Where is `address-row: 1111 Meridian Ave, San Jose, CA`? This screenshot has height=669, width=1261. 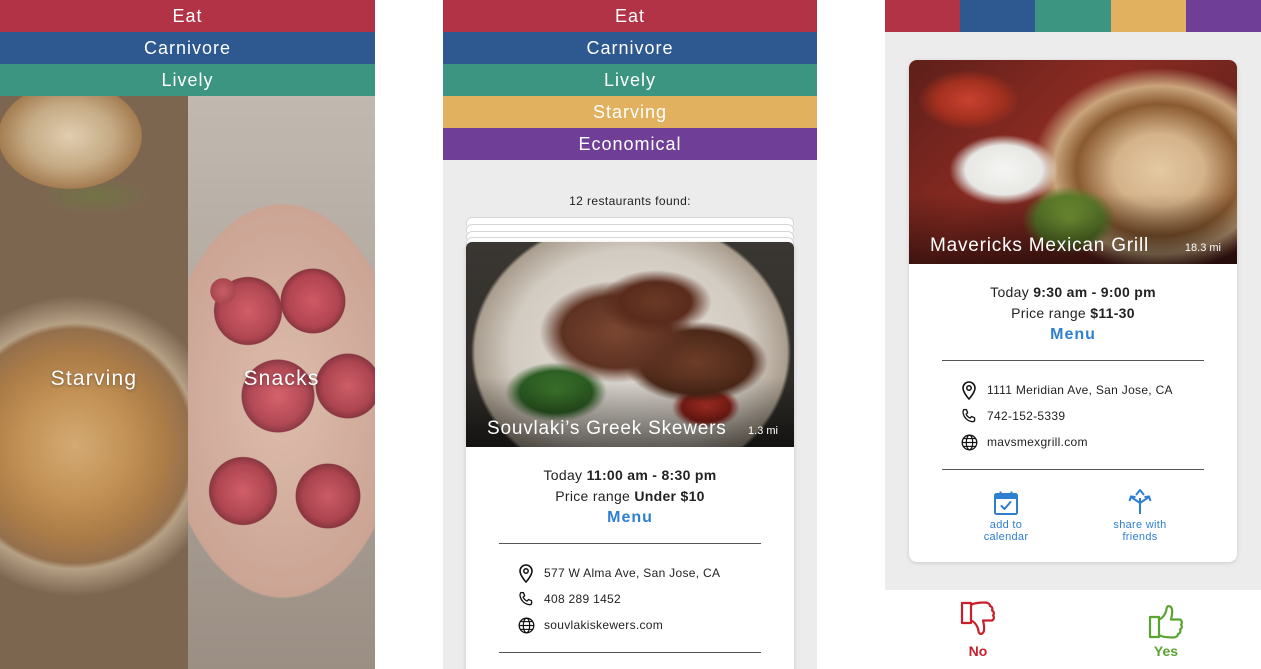 address-row: 1111 Meridian Ave, San Jose, CA is located at coordinates (1098, 390).